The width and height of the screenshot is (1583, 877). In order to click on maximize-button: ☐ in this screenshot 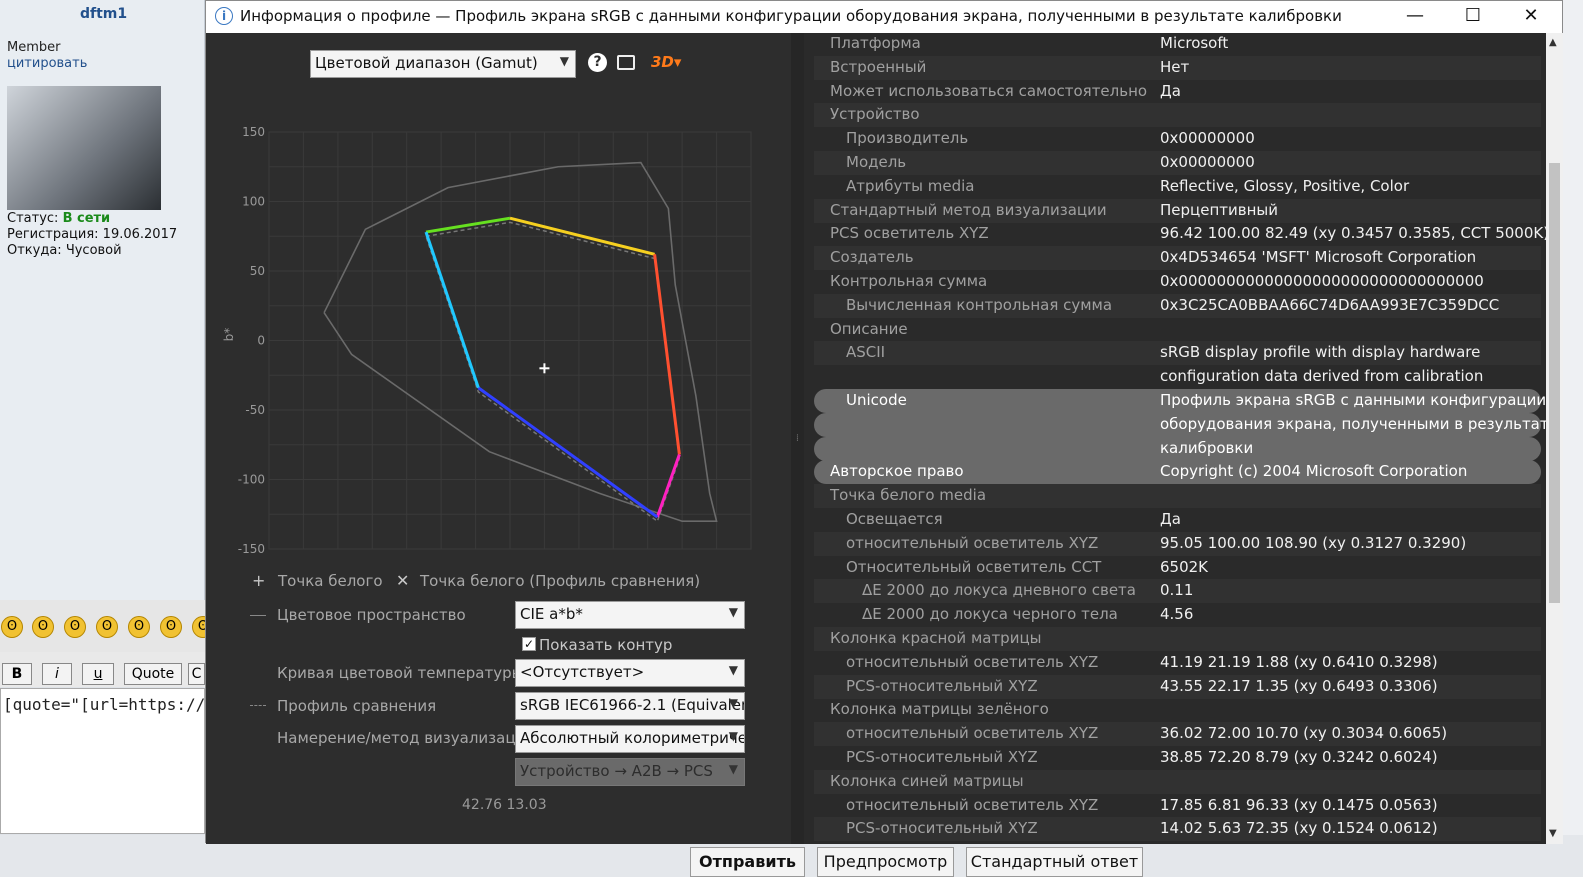, I will do `click(1473, 16)`.